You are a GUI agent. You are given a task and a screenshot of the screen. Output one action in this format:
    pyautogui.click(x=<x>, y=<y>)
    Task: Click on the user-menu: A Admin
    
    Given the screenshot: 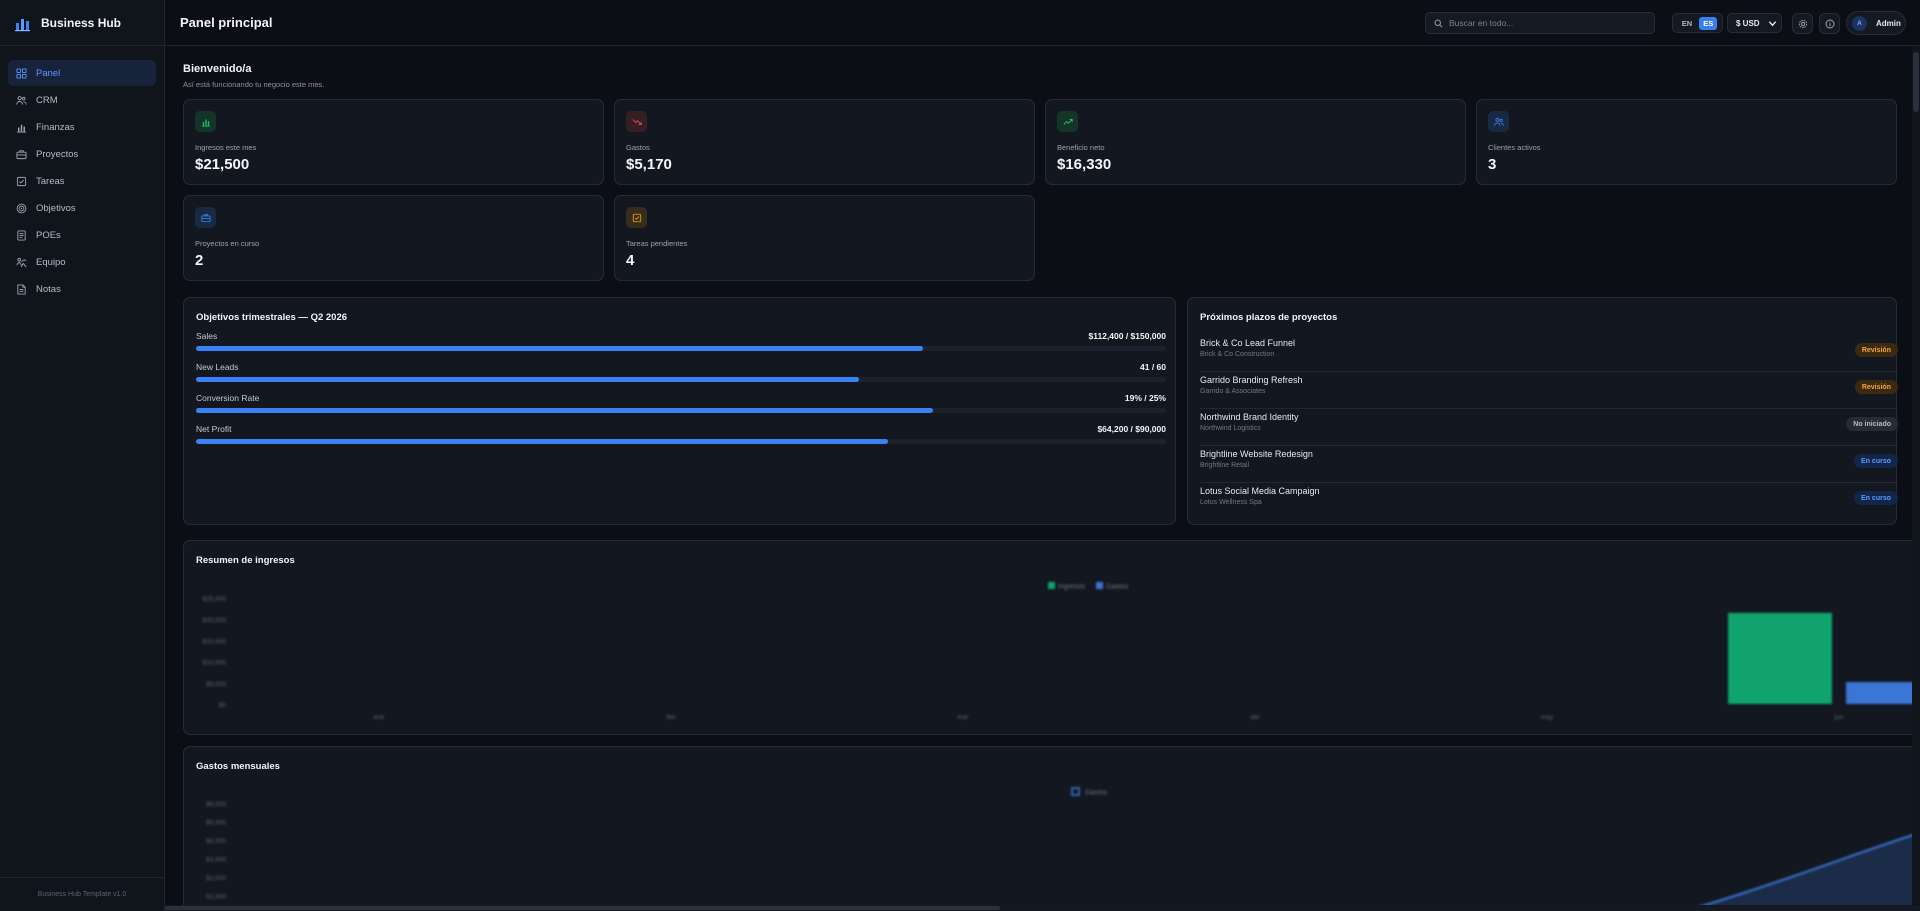 What is the action you would take?
    pyautogui.click(x=1876, y=23)
    